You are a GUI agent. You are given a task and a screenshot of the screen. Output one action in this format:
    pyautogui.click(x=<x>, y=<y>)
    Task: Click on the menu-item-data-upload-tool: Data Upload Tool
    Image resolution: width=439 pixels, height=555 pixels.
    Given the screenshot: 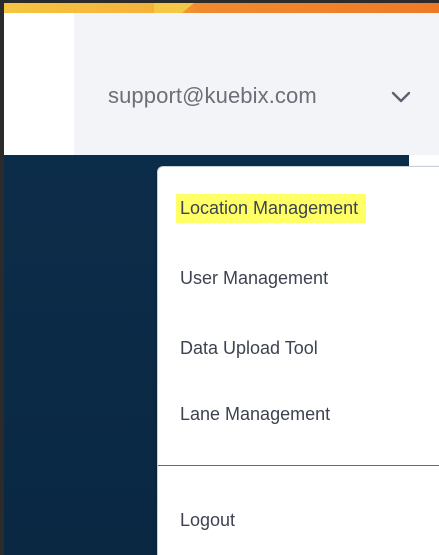 What is the action you would take?
    pyautogui.click(x=249, y=348)
    